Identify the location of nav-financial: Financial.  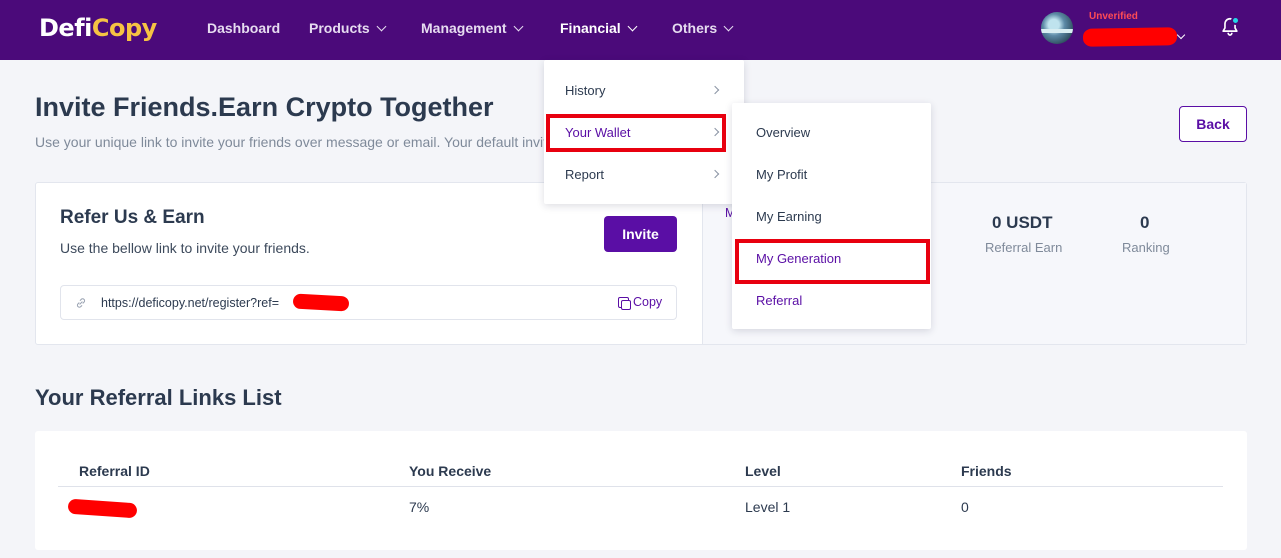
(599, 28).